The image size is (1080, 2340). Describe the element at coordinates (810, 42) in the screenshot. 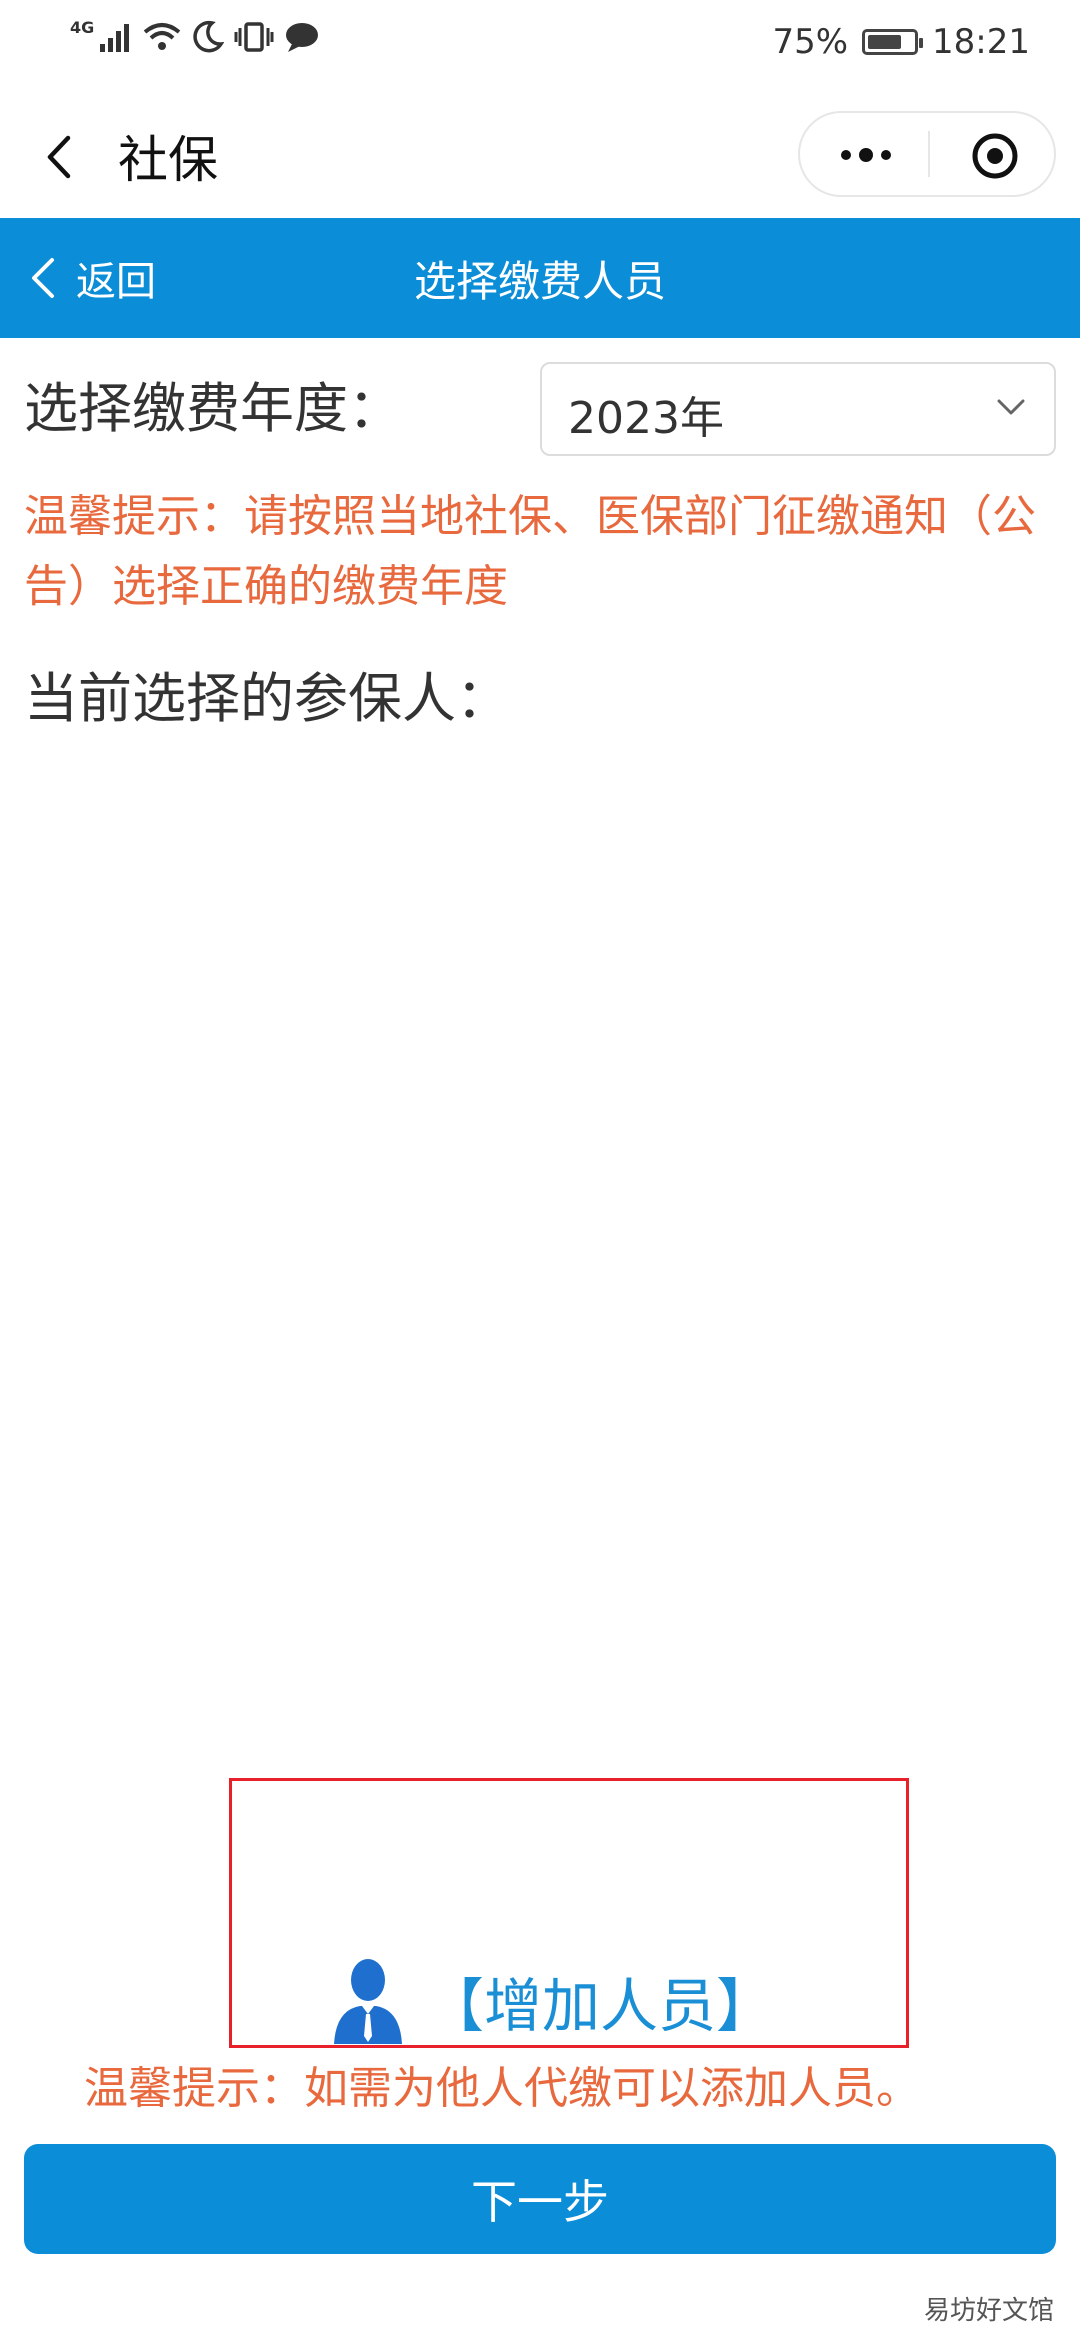

I see `battery-percent: 75%` at that location.